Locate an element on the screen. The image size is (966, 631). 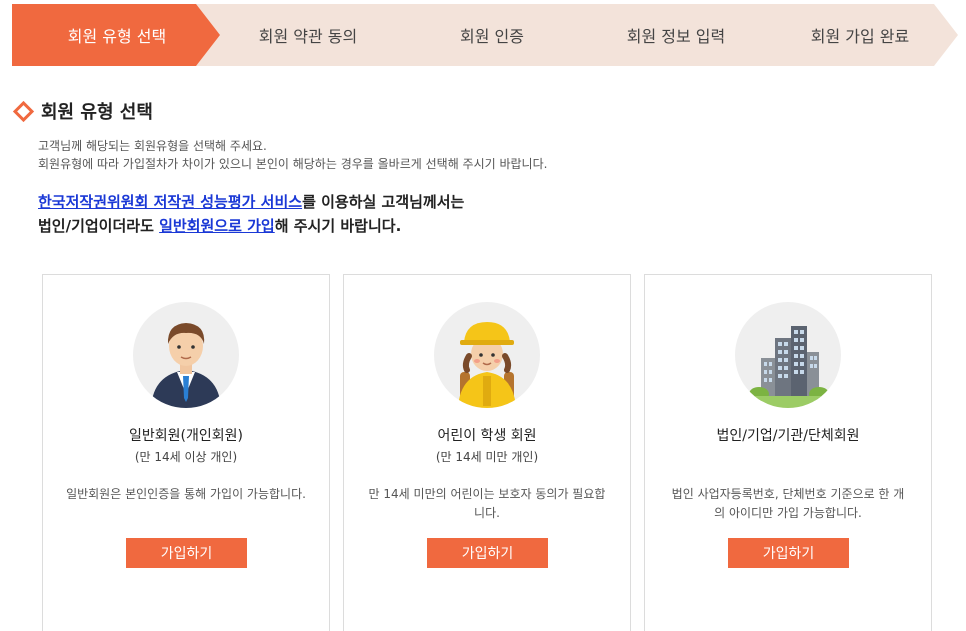
building-icon is located at coordinates (788, 355).